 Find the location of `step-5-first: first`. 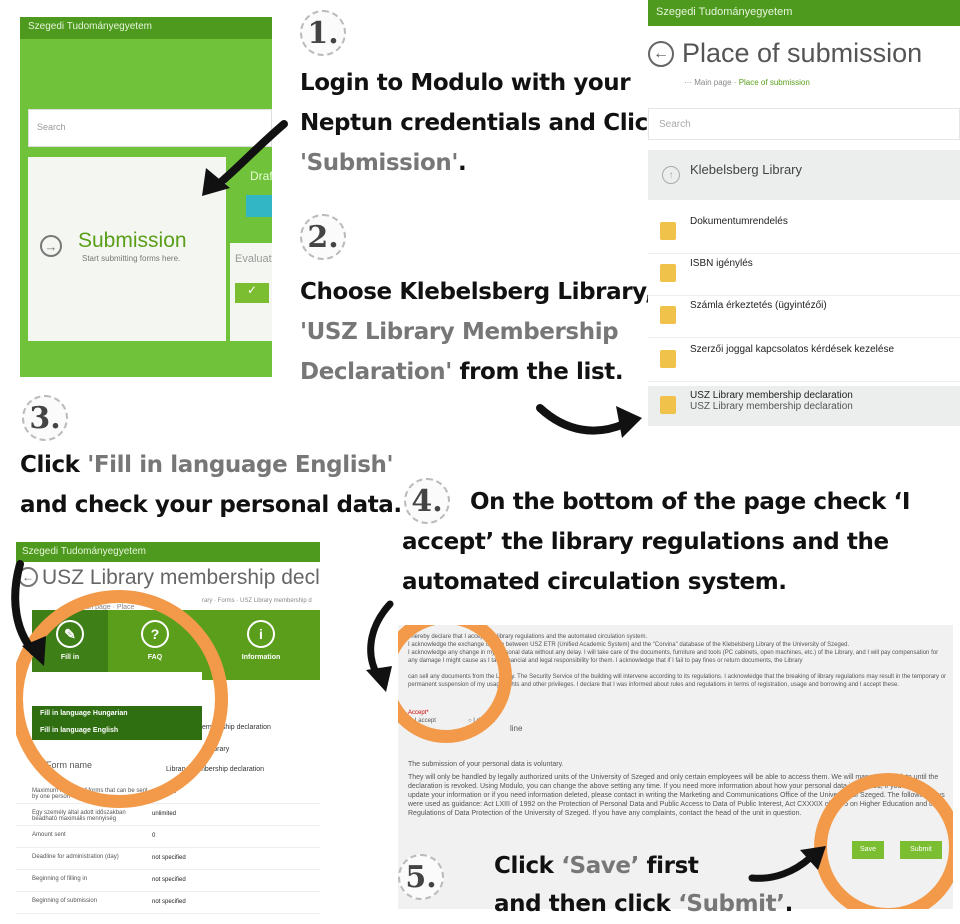

step-5-first: first is located at coordinates (668, 866).